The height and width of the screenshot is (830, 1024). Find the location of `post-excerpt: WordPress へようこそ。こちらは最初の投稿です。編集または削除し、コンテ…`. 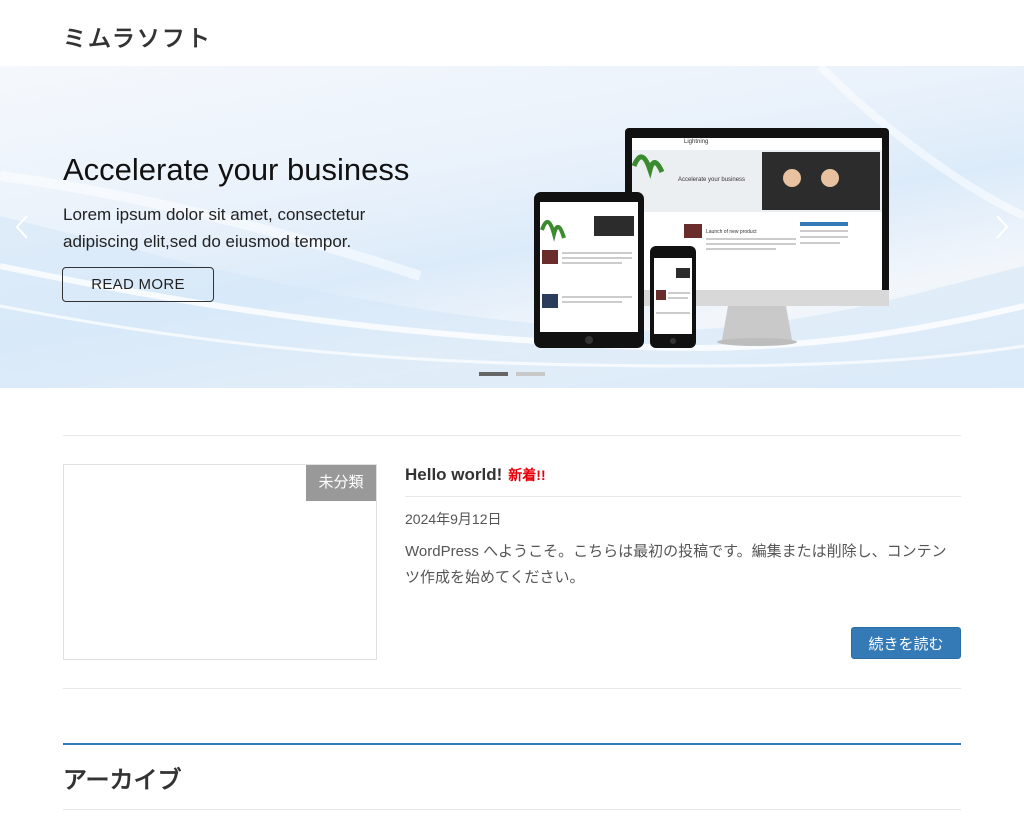

post-excerpt: WordPress へようこそ。こちらは最初の投稿です。編集または削除し、コンテ… is located at coordinates (676, 564).